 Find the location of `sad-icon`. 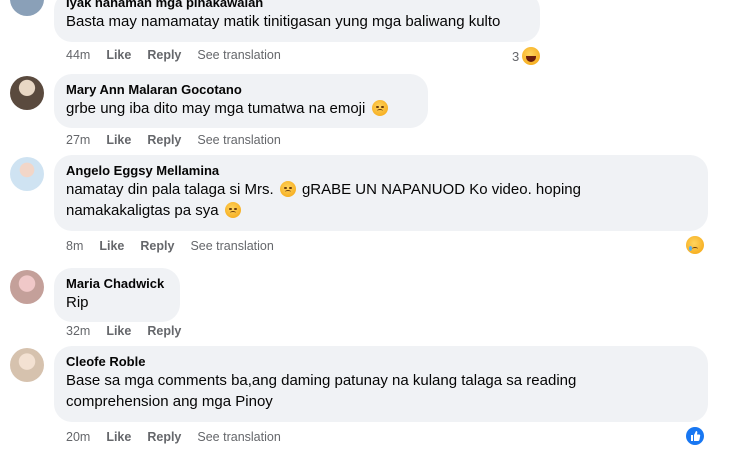

sad-icon is located at coordinates (695, 245).